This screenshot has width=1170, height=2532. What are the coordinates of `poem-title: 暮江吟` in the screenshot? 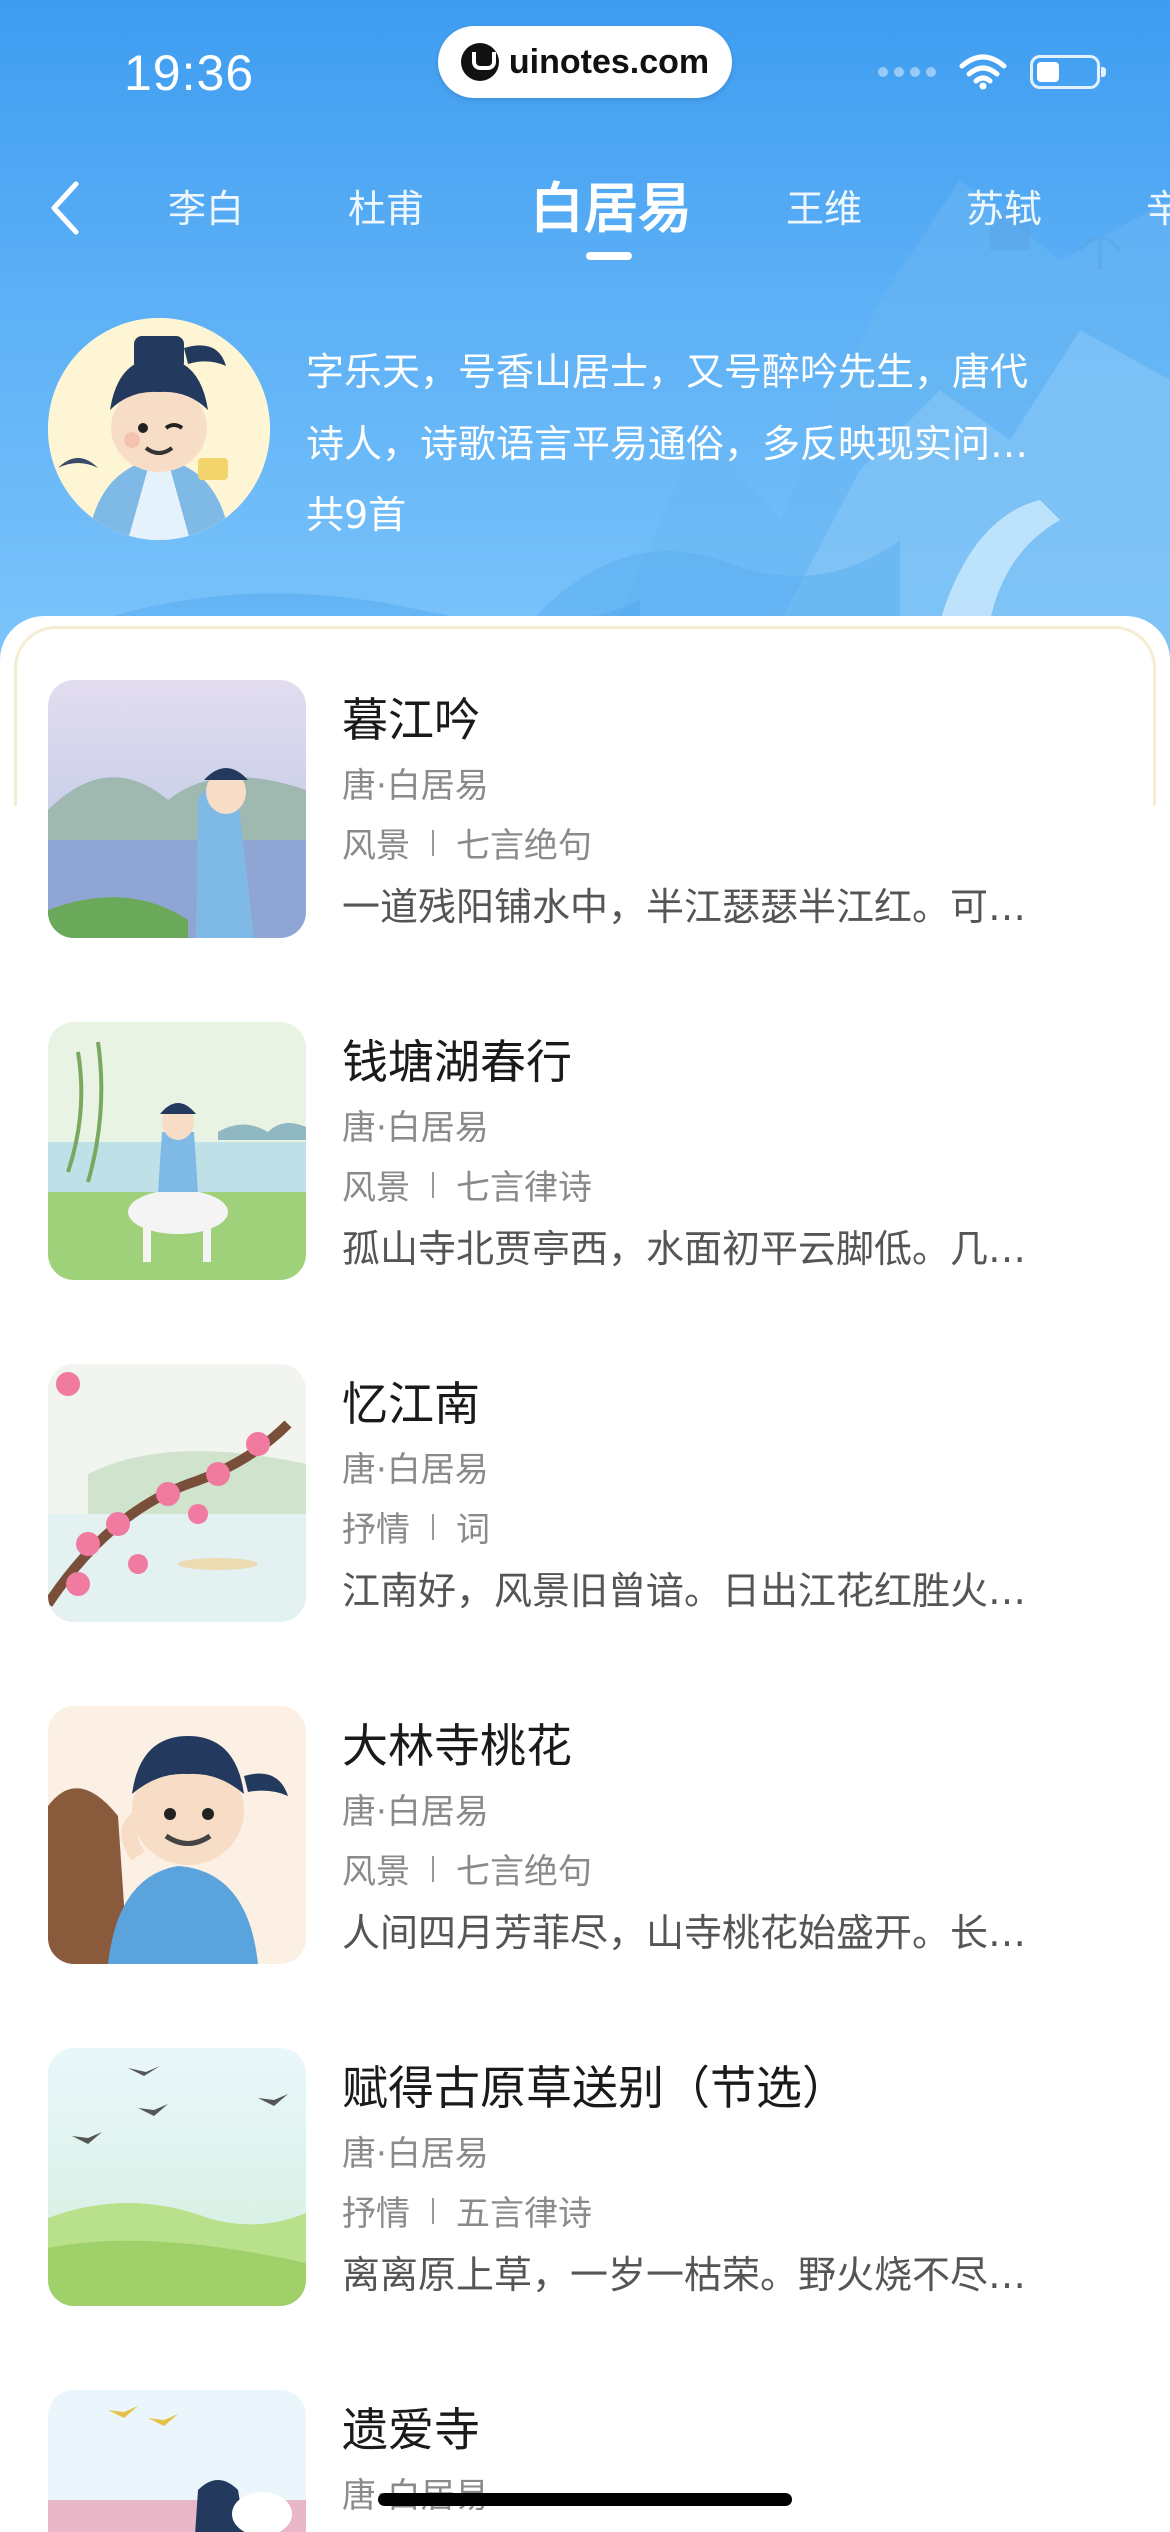 It's located at (411, 720).